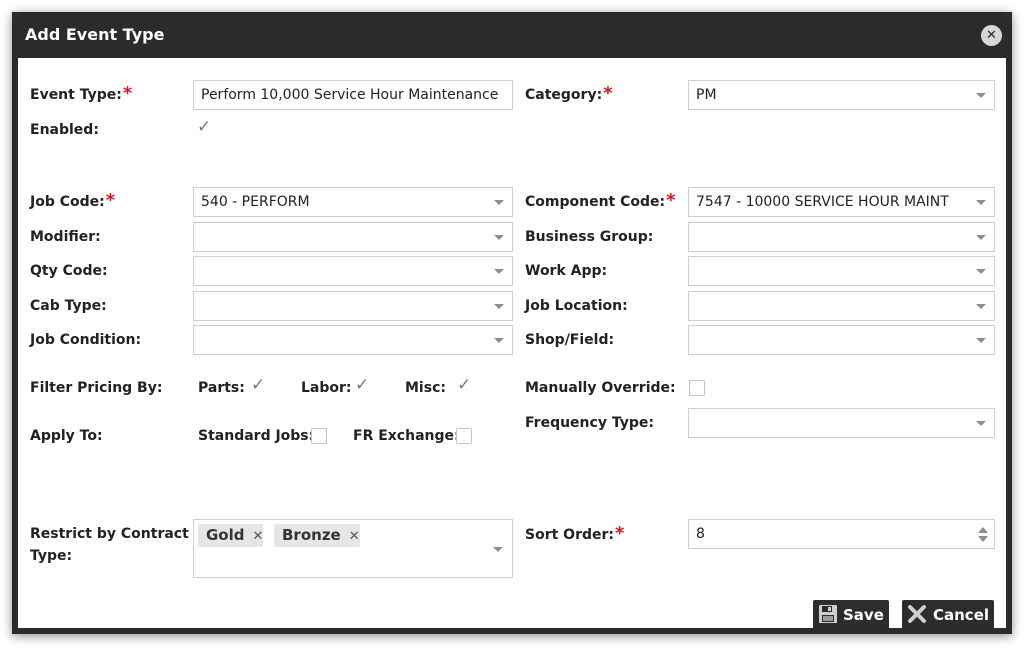 This screenshot has height=655, width=1033. What do you see at coordinates (425, 388) in the screenshot?
I see `misc-label: Misc:` at bounding box center [425, 388].